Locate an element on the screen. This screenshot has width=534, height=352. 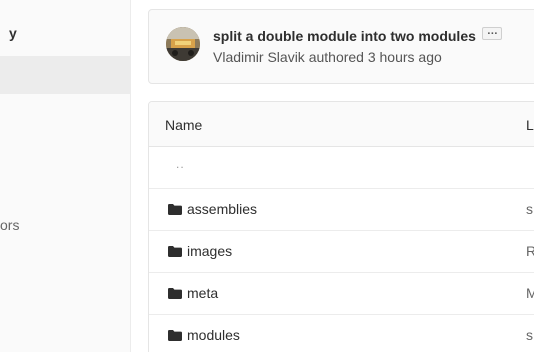
table-row: assemblies s is located at coordinates (341, 210).